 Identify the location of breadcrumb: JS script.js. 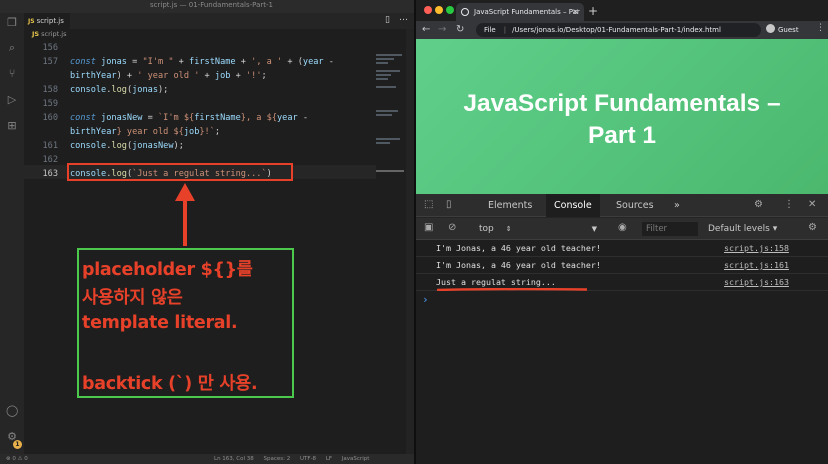
(219, 34).